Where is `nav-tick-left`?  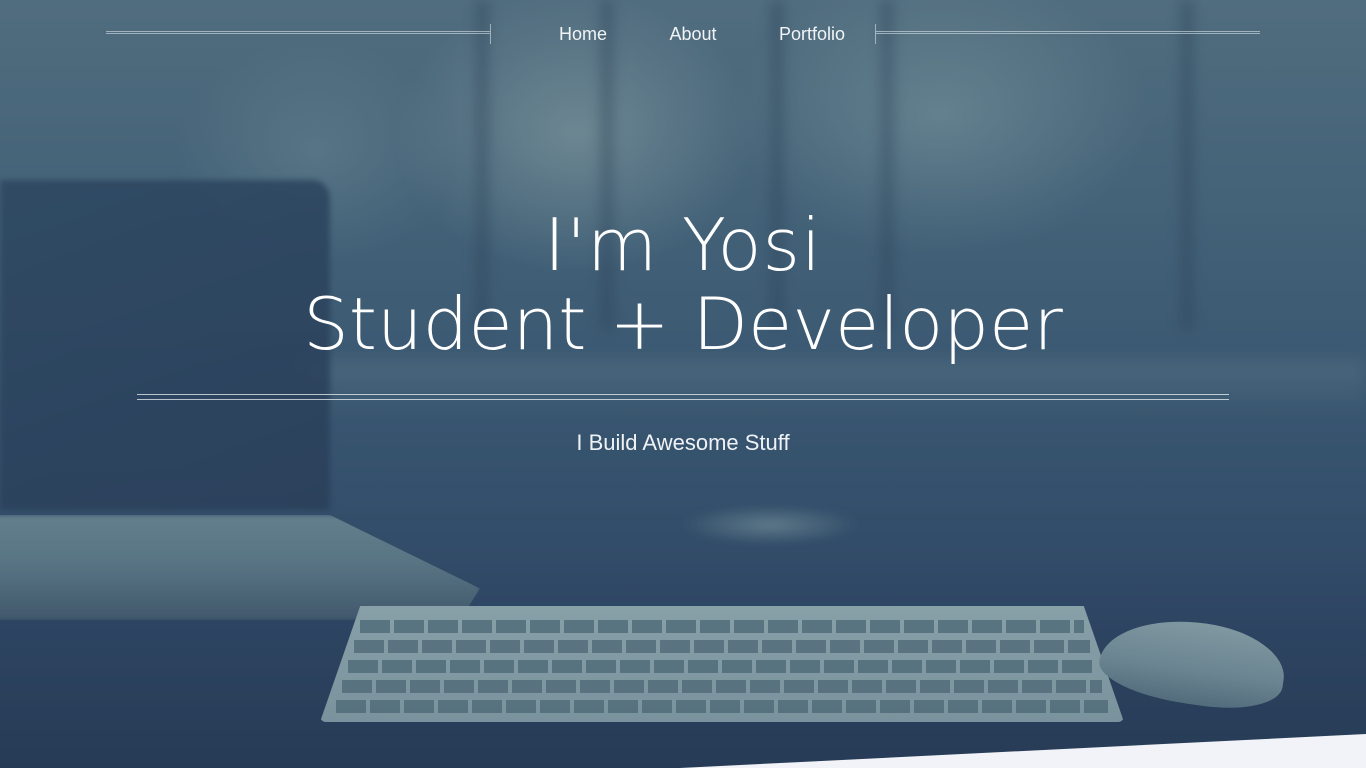 nav-tick-left is located at coordinates (490, 34).